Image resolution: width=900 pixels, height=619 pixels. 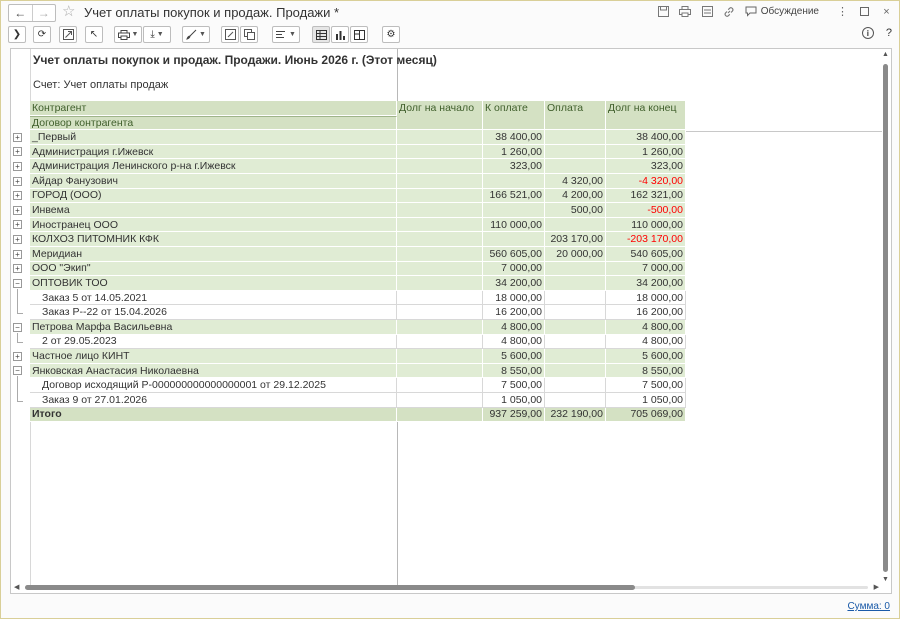 What do you see at coordinates (885, 54) in the screenshot?
I see `scroll-up-icon: ▲` at bounding box center [885, 54].